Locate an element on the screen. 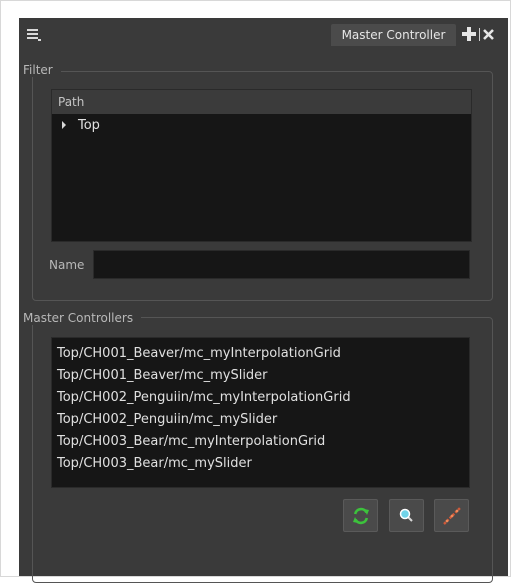  show-controls-button is located at coordinates (451, 515).